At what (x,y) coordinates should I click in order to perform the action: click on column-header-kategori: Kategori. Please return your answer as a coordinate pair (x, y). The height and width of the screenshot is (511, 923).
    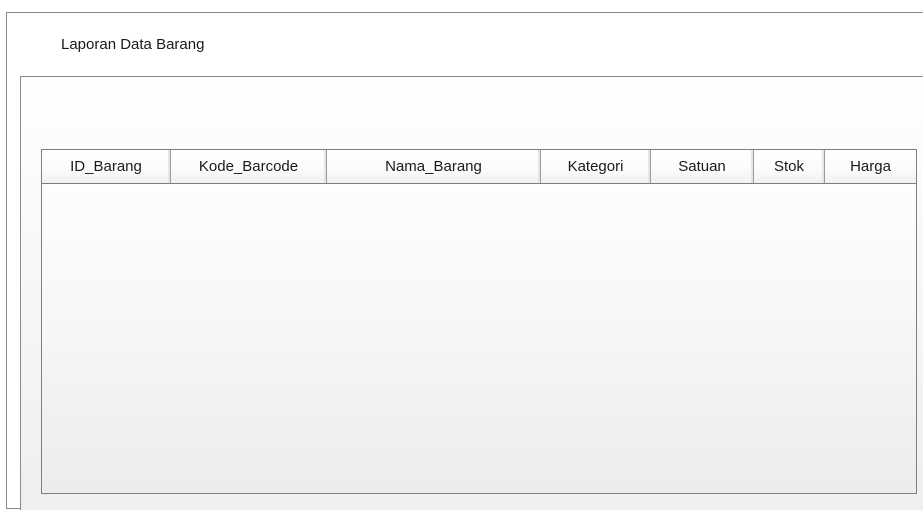
    Looking at the image, I should click on (596, 166).